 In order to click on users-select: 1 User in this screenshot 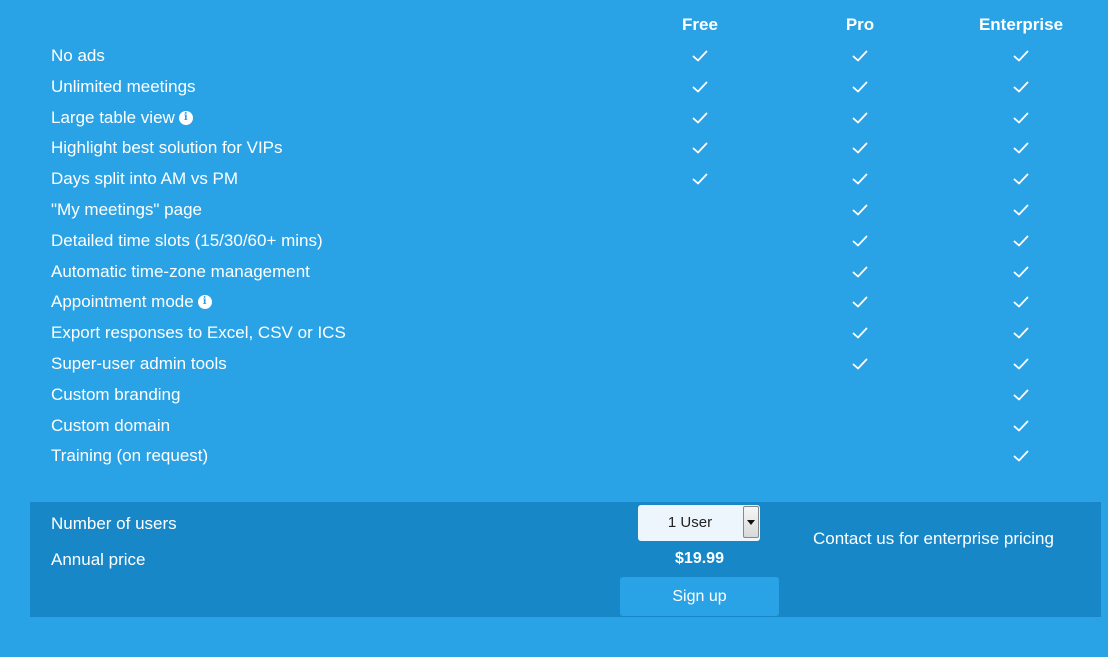, I will do `click(699, 523)`.